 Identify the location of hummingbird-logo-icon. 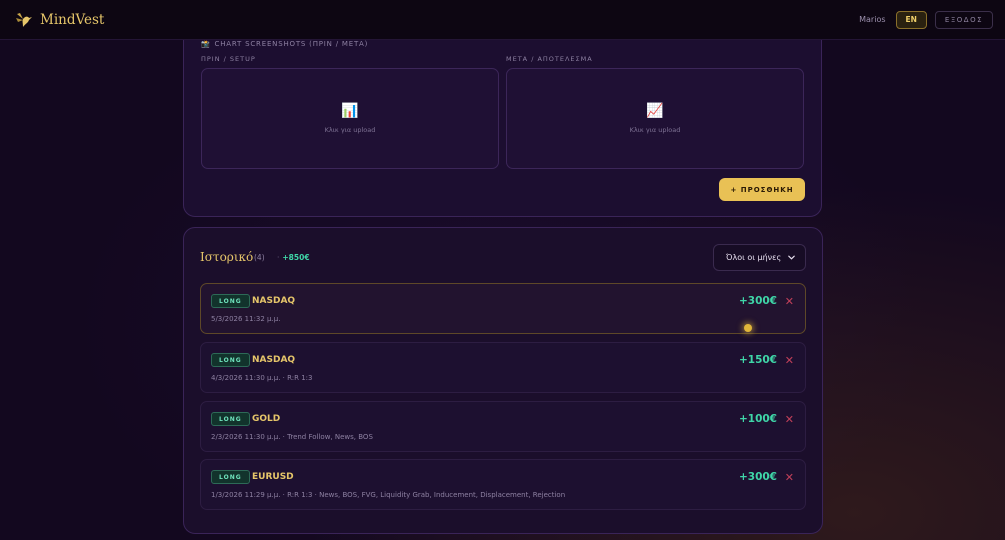
(24, 20).